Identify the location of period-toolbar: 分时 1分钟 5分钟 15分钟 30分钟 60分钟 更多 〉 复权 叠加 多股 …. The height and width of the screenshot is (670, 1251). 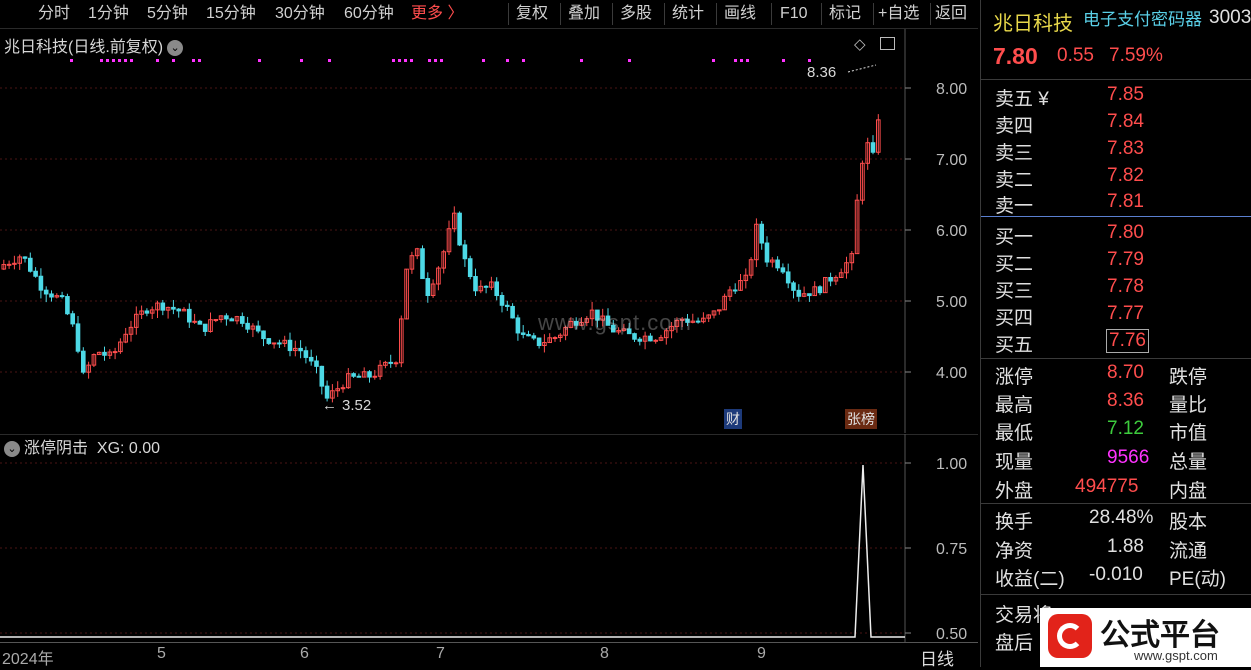
(489, 14).